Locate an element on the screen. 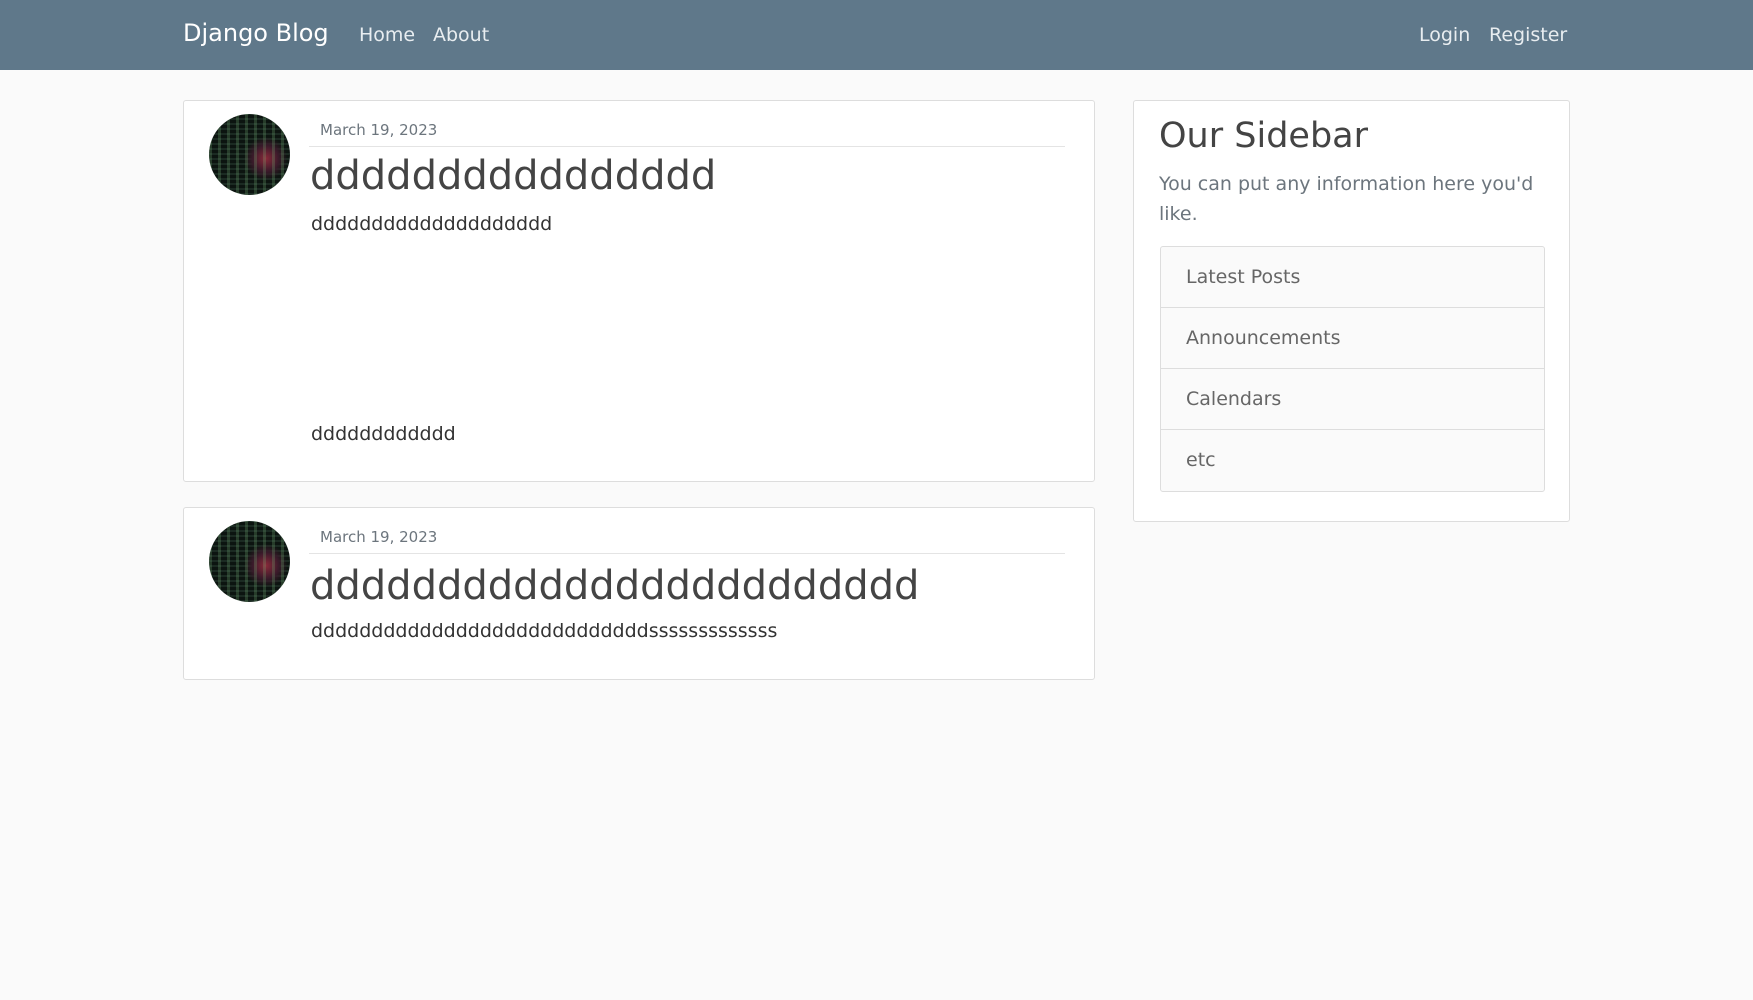  top-navbar: Django Blog Home About Login Register is located at coordinates (876, 35).